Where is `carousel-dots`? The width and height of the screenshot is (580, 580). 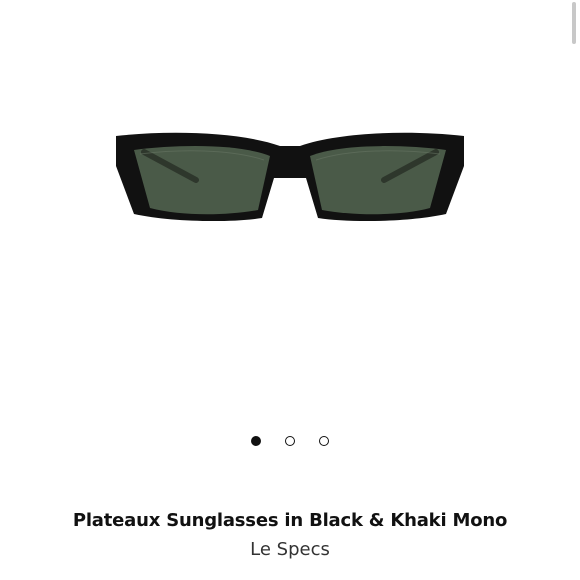
carousel-dots is located at coordinates (290, 441).